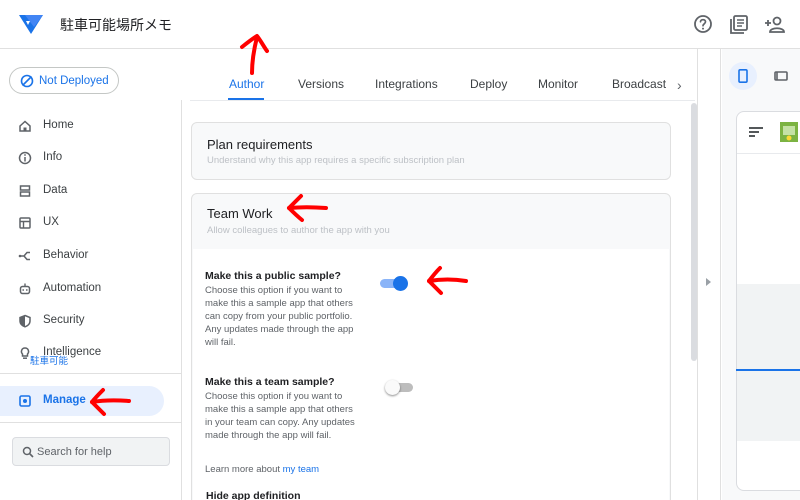  I want to click on preview-collapse-bar, so click(709, 274).